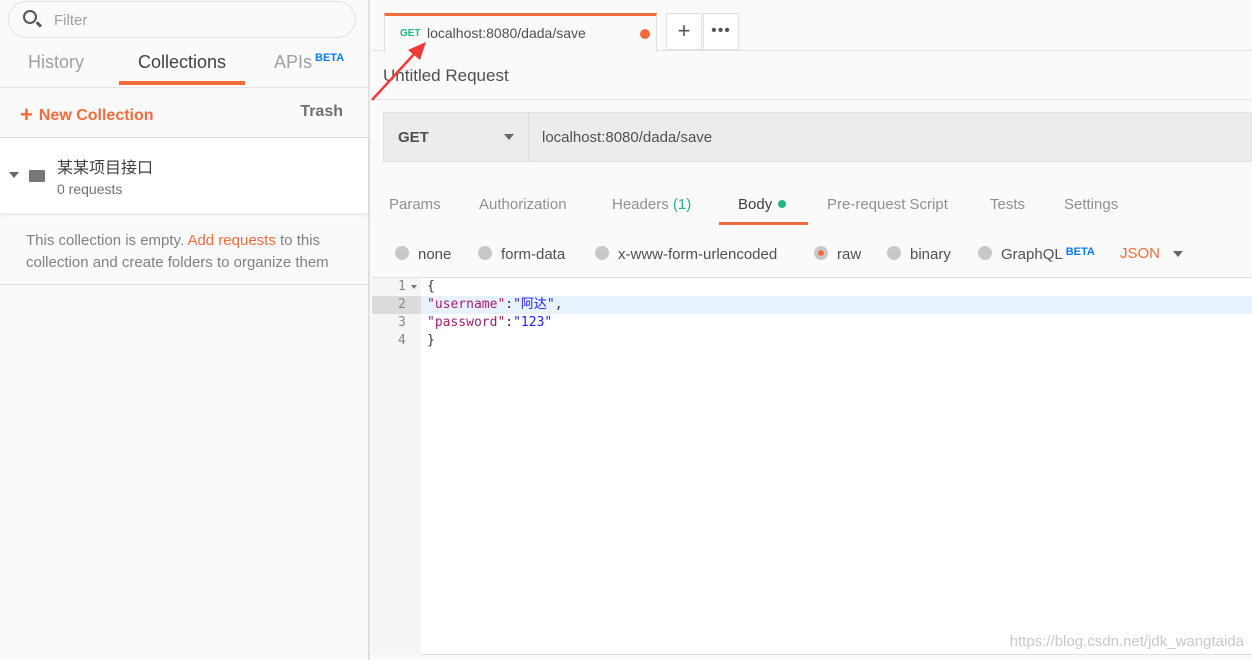 The width and height of the screenshot is (1252, 660). I want to click on radio-urlencoded: x-www-form-urlencoded, so click(686, 254).